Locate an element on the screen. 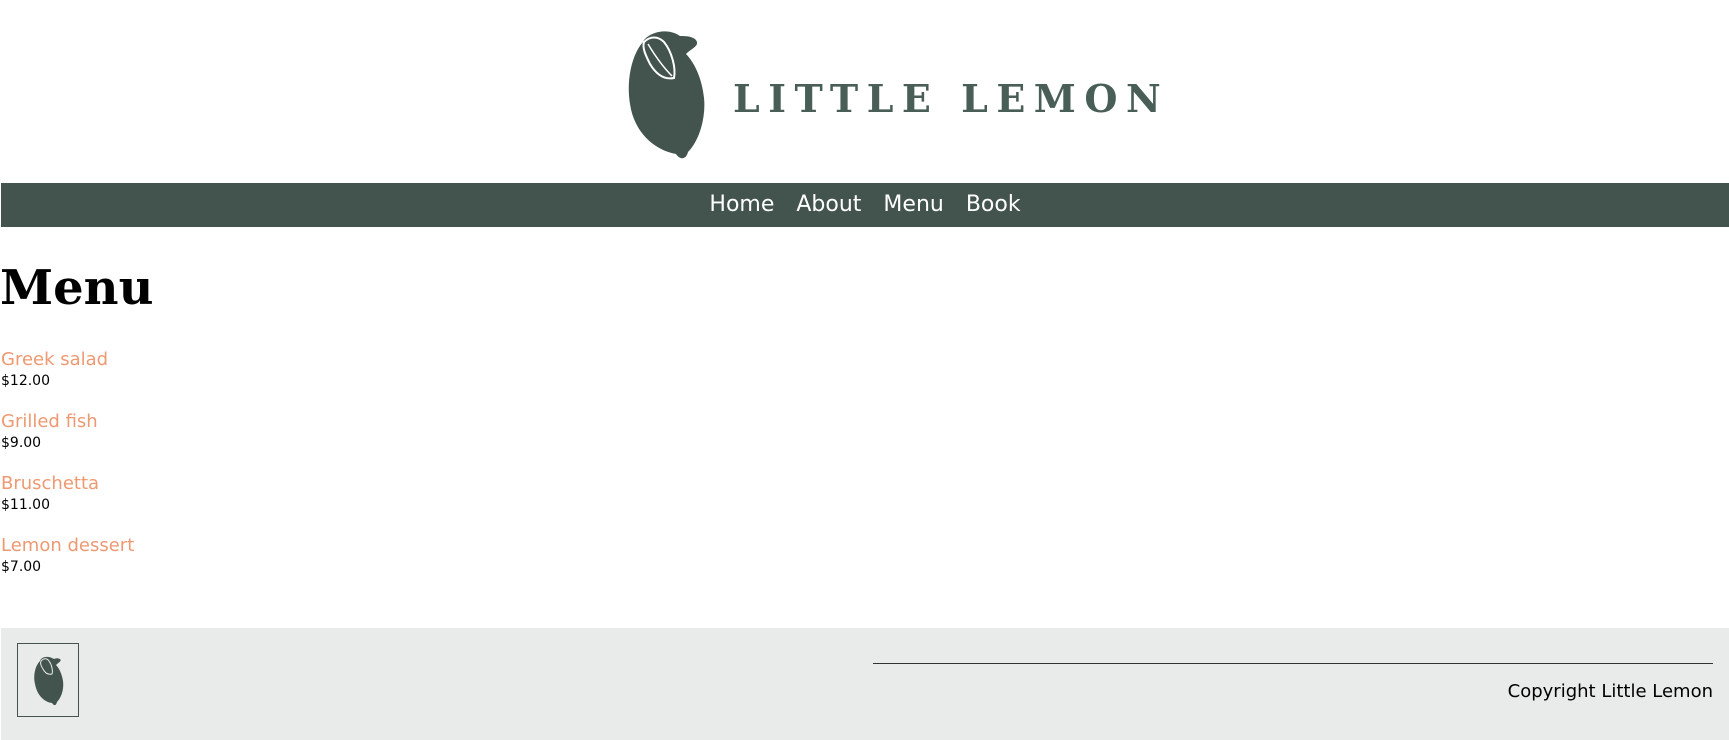 The height and width of the screenshot is (740, 1729). nav-item-book: Book is located at coordinates (993, 205).